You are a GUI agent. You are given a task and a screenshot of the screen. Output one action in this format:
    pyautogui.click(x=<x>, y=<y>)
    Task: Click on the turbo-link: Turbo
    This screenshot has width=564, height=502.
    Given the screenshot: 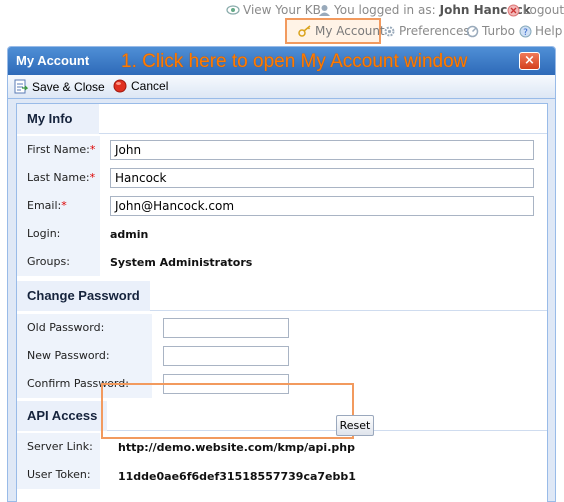 What is the action you would take?
    pyautogui.click(x=490, y=31)
    